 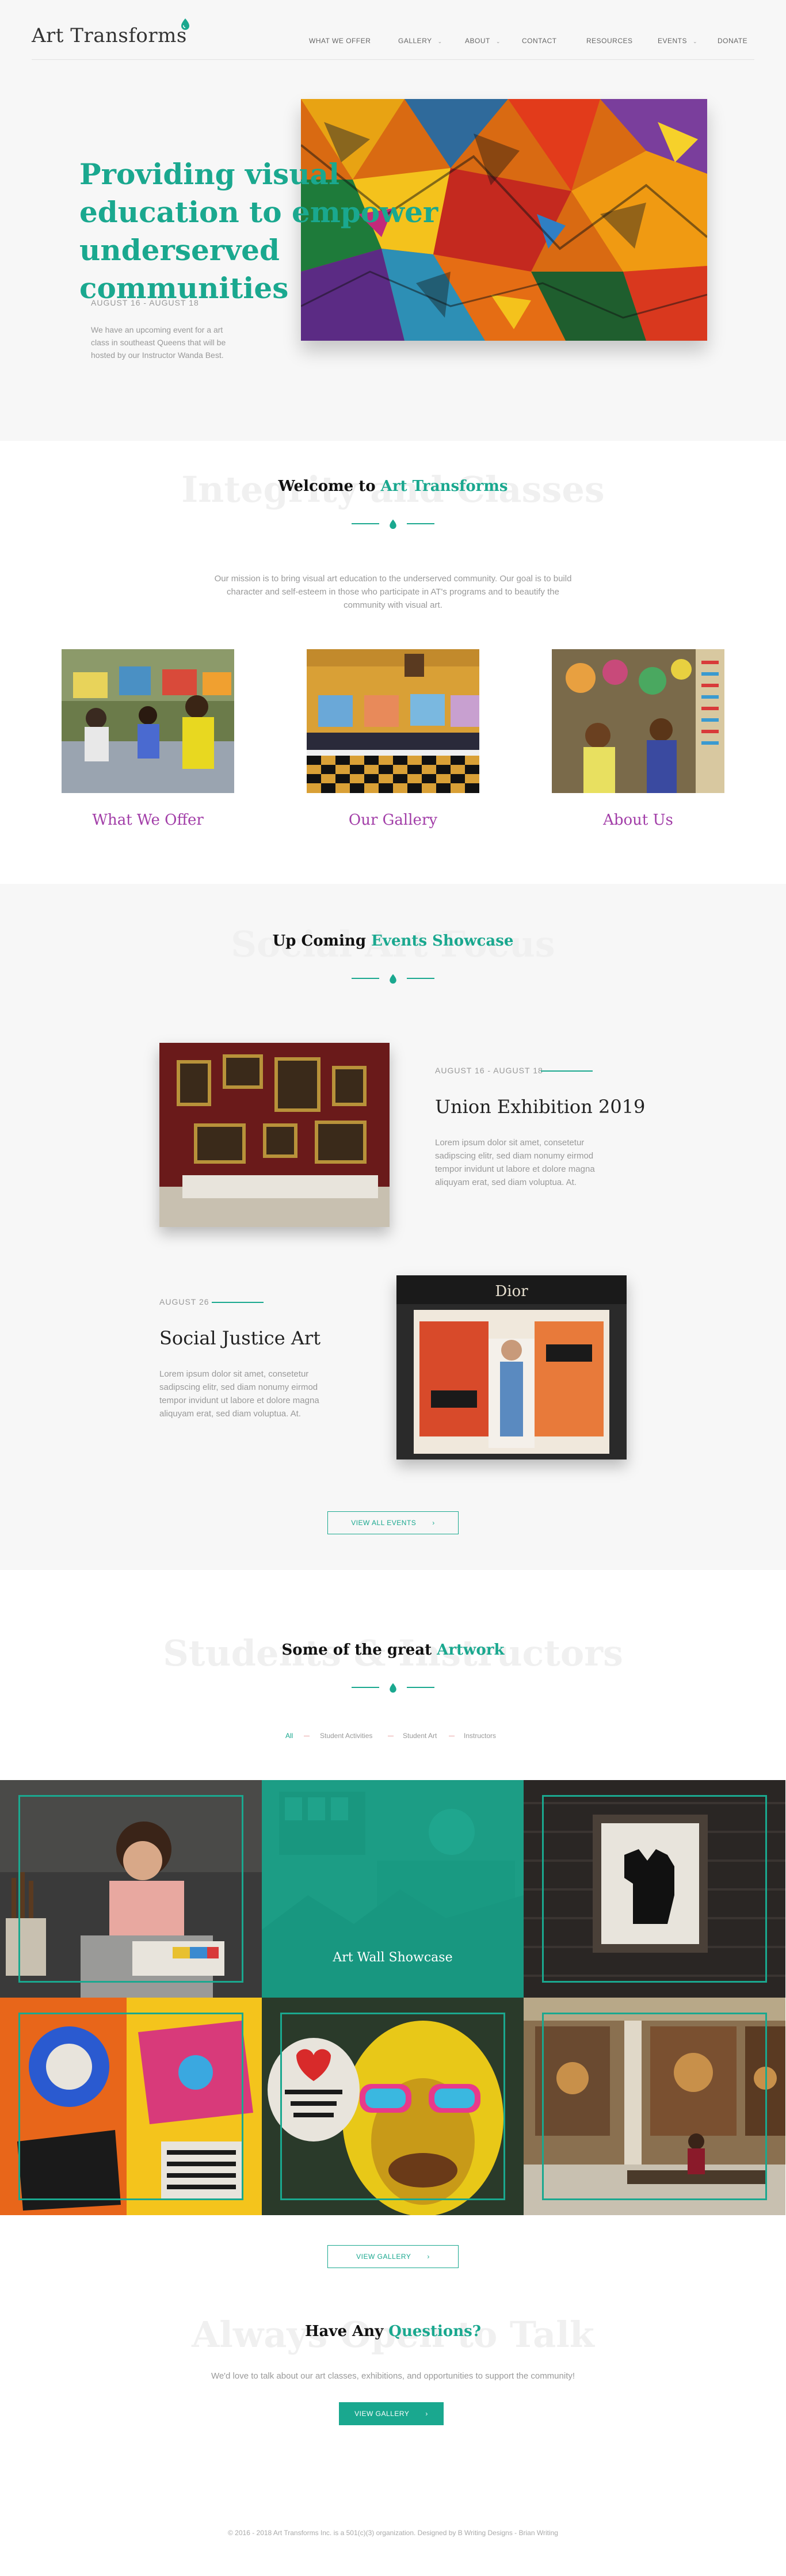 I want to click on nav-label: ABOUT, so click(x=478, y=41).